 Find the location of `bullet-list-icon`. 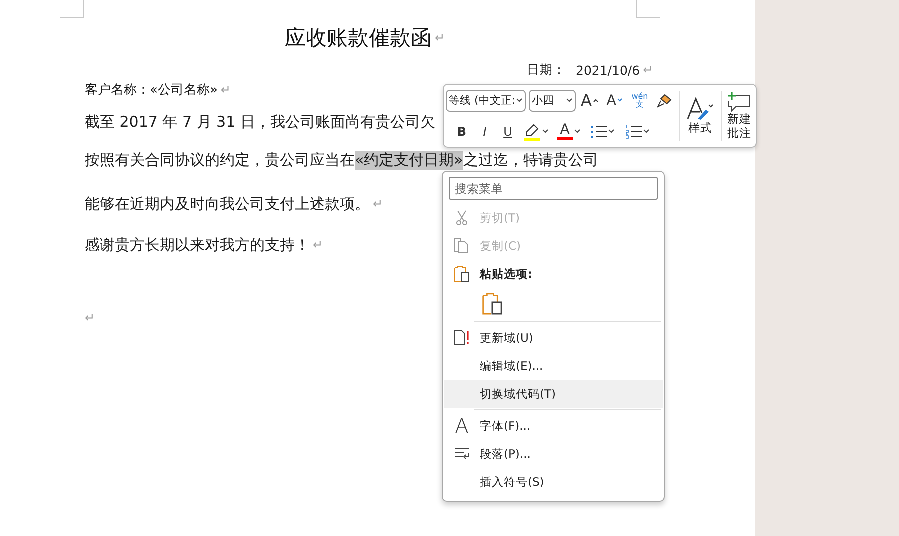

bullet-list-icon is located at coordinates (599, 131).